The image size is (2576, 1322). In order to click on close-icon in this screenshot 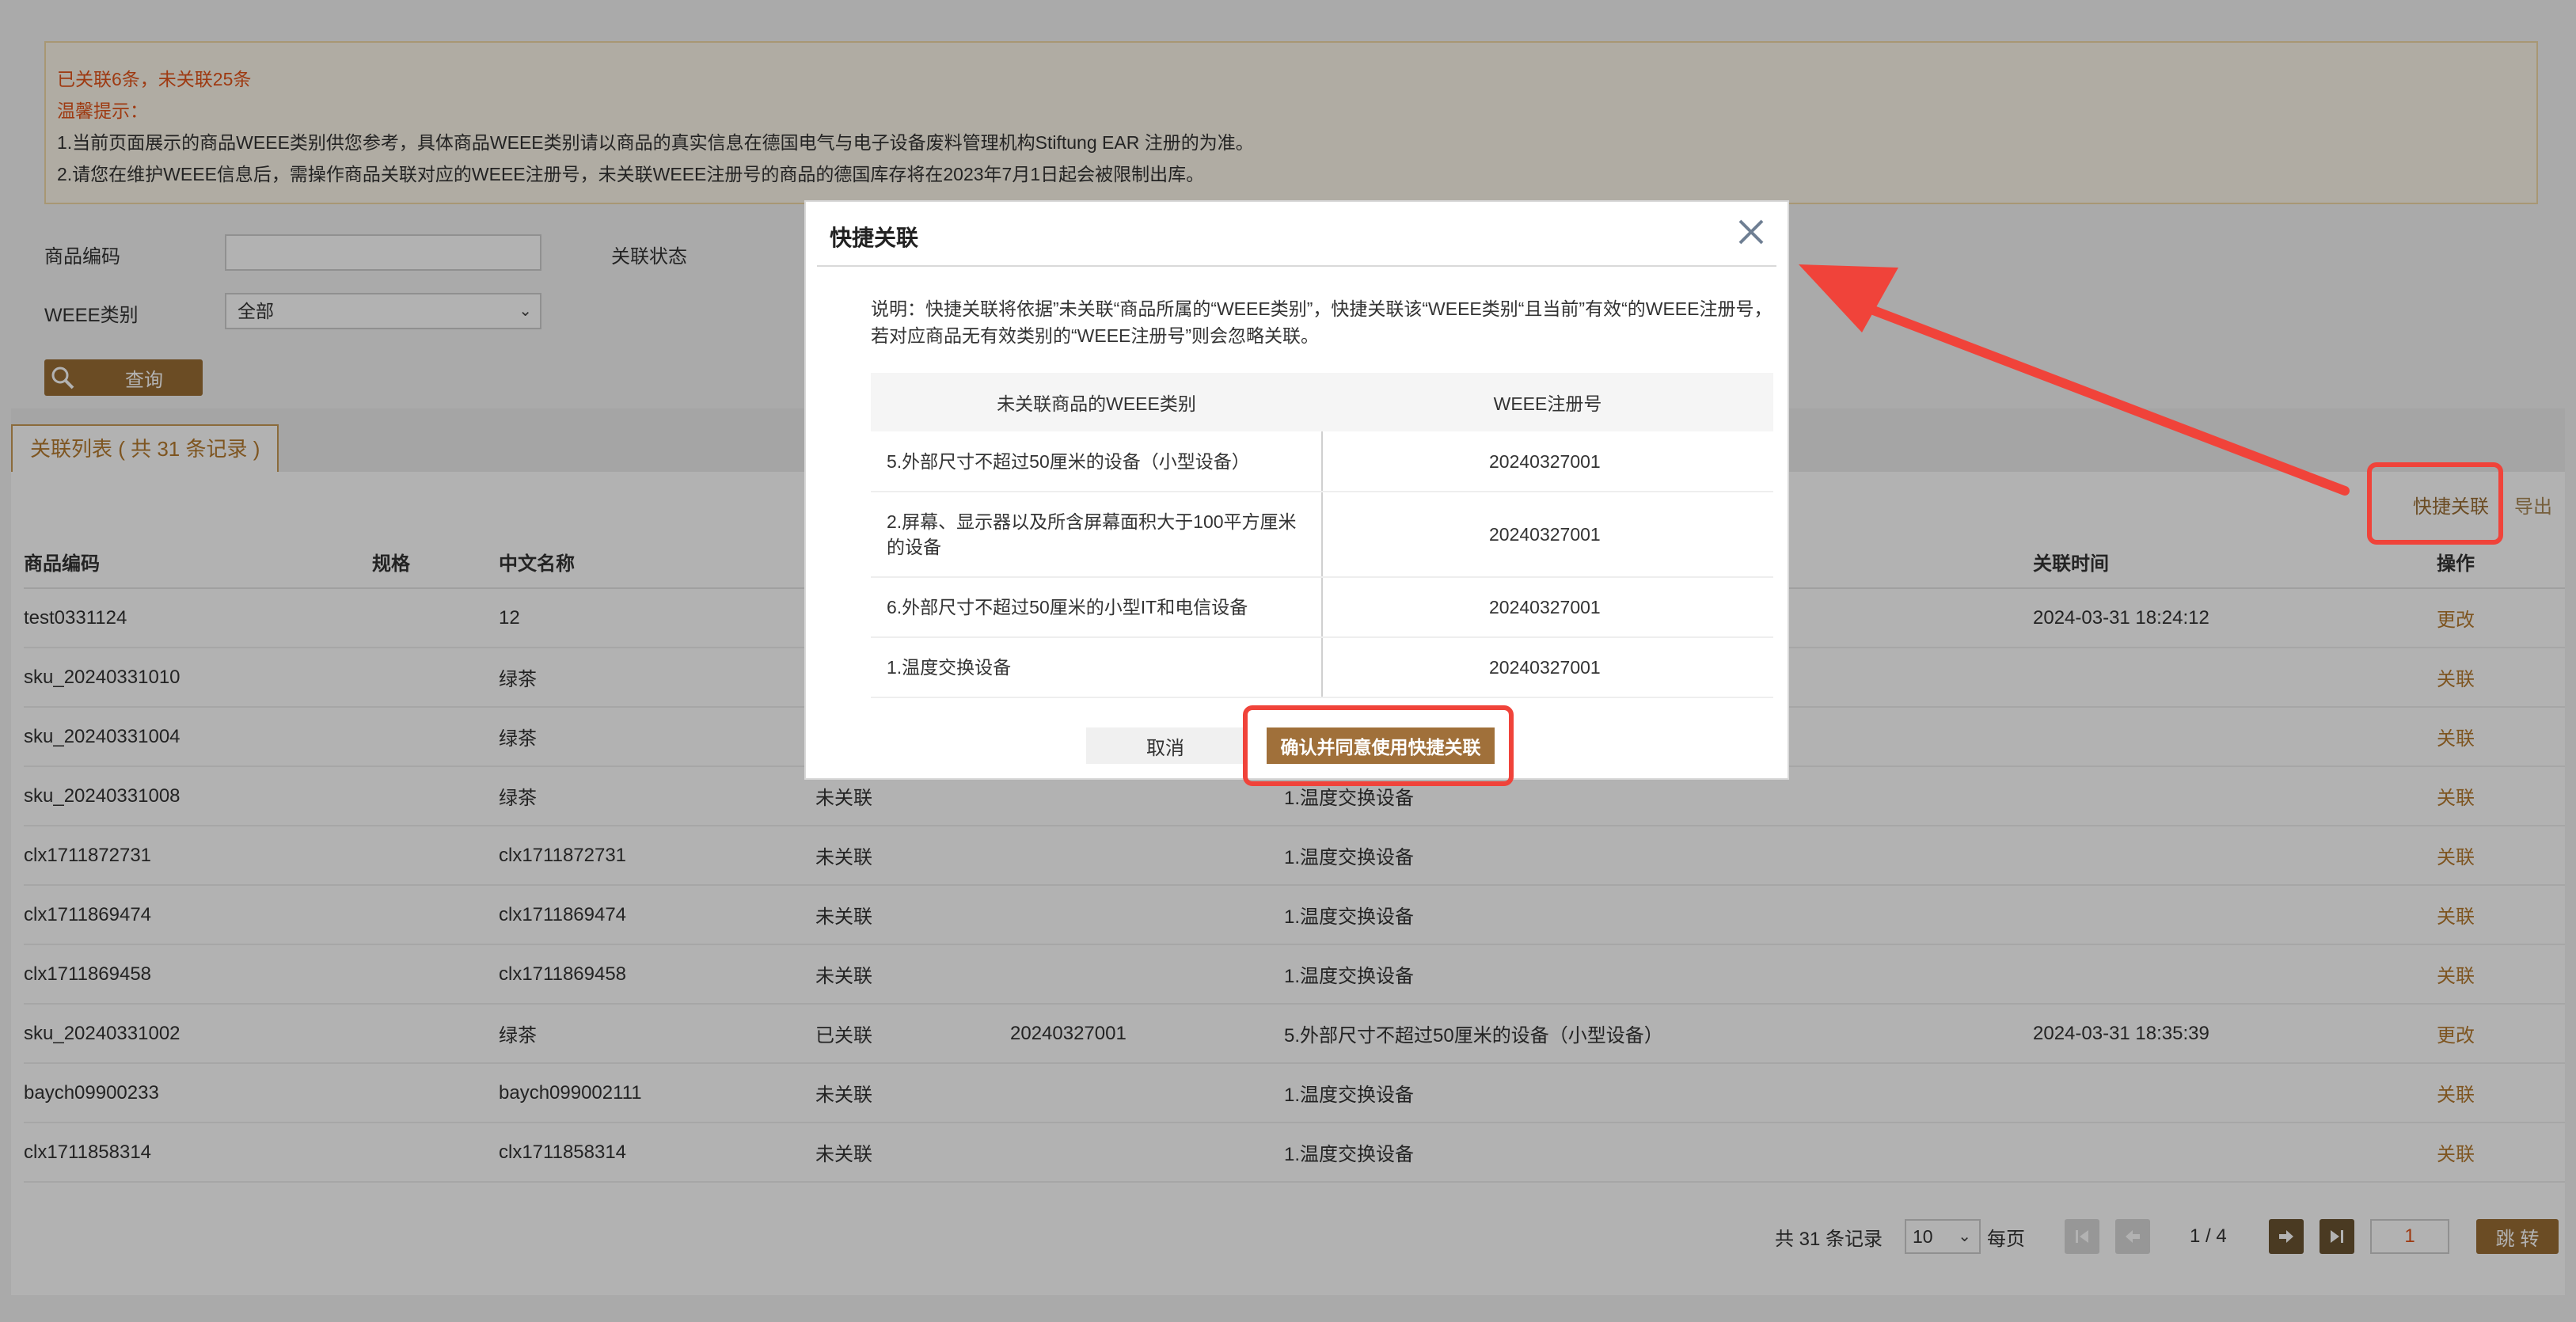, I will do `click(1751, 232)`.